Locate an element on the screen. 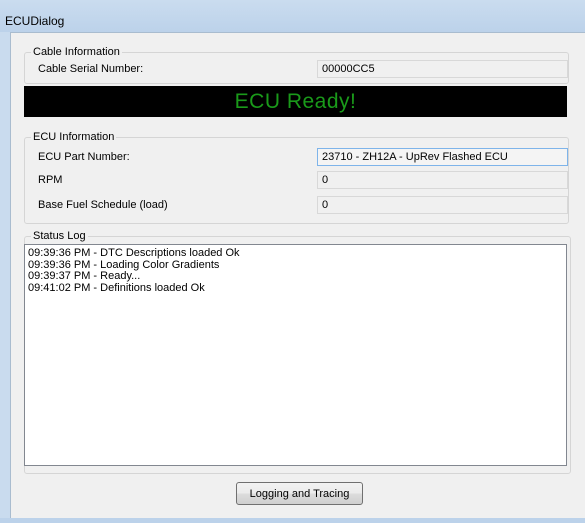  cable-information-group-label: Cable Information is located at coordinates (76, 52).